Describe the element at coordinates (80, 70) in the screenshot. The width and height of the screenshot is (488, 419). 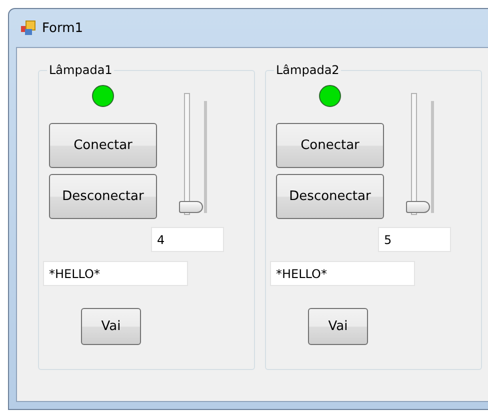
I see `group-title: Lâmpada1` at that location.